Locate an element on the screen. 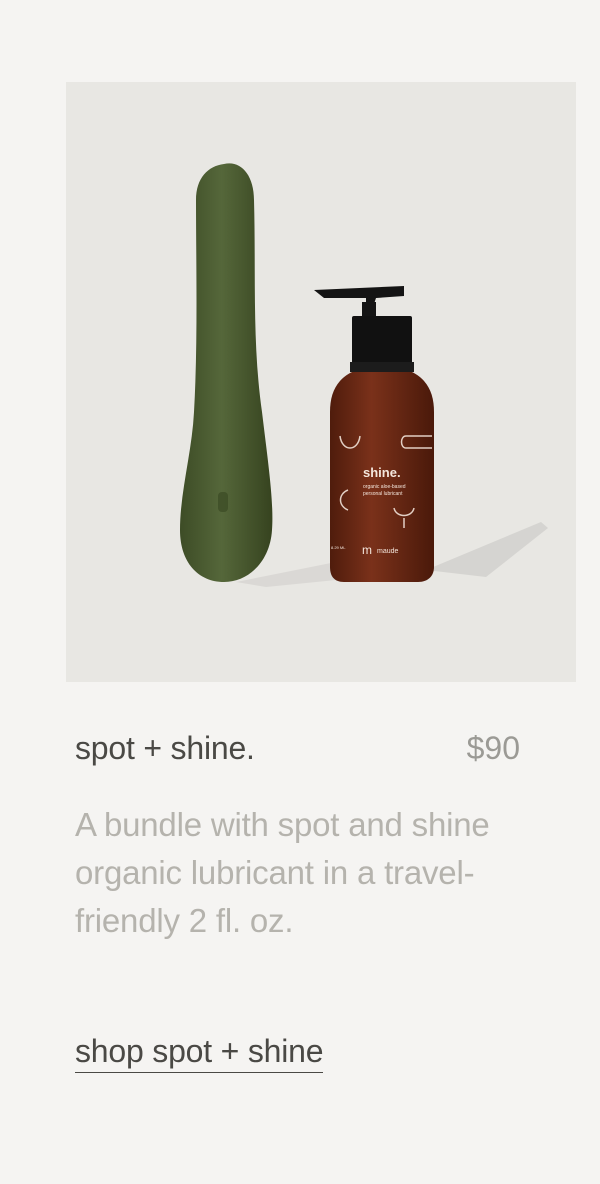 This screenshot has height=1184, width=600. product-price: $90 is located at coordinates (493, 748).